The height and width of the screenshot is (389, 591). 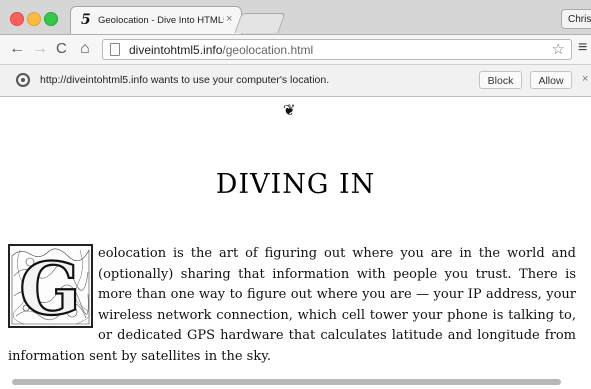 What do you see at coordinates (295, 17) in the screenshot?
I see `tab-strip: 5 Geolocation - Dive Into HTML5 × Chris` at bounding box center [295, 17].